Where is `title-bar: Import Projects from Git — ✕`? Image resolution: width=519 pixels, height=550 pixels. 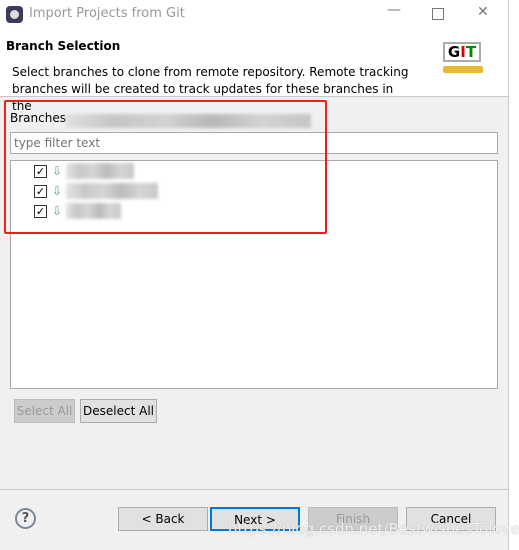
title-bar: Import Projects from Git — ✕ is located at coordinates (254, 15).